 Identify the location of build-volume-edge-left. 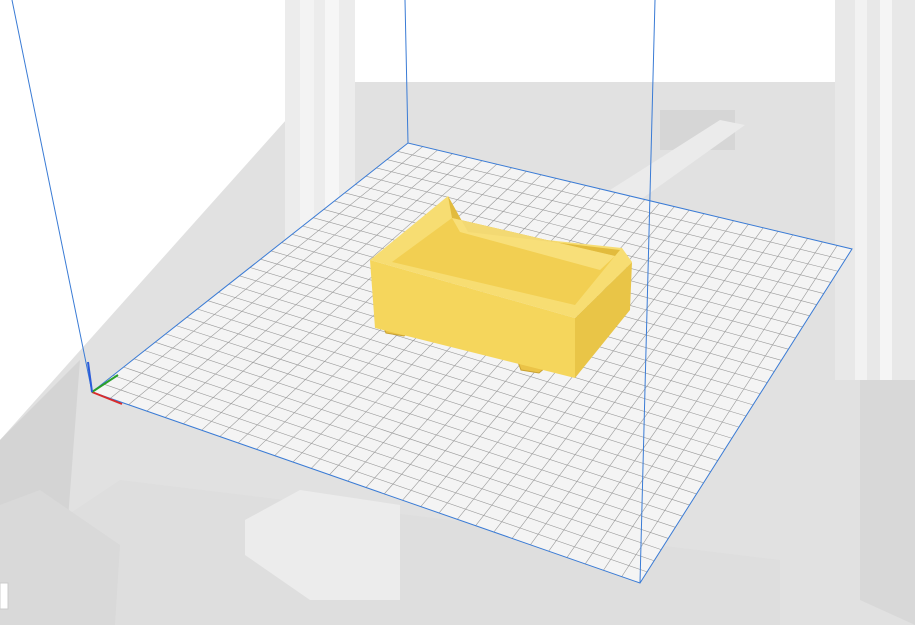
(52, 196).